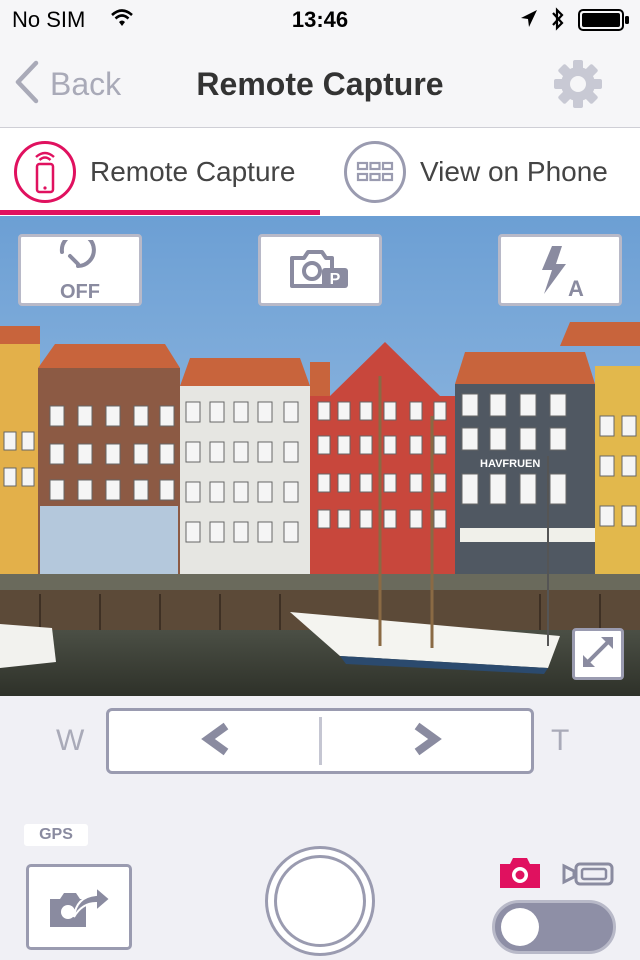 The width and height of the screenshot is (640, 960). I want to click on shutter-button, so click(320, 901).